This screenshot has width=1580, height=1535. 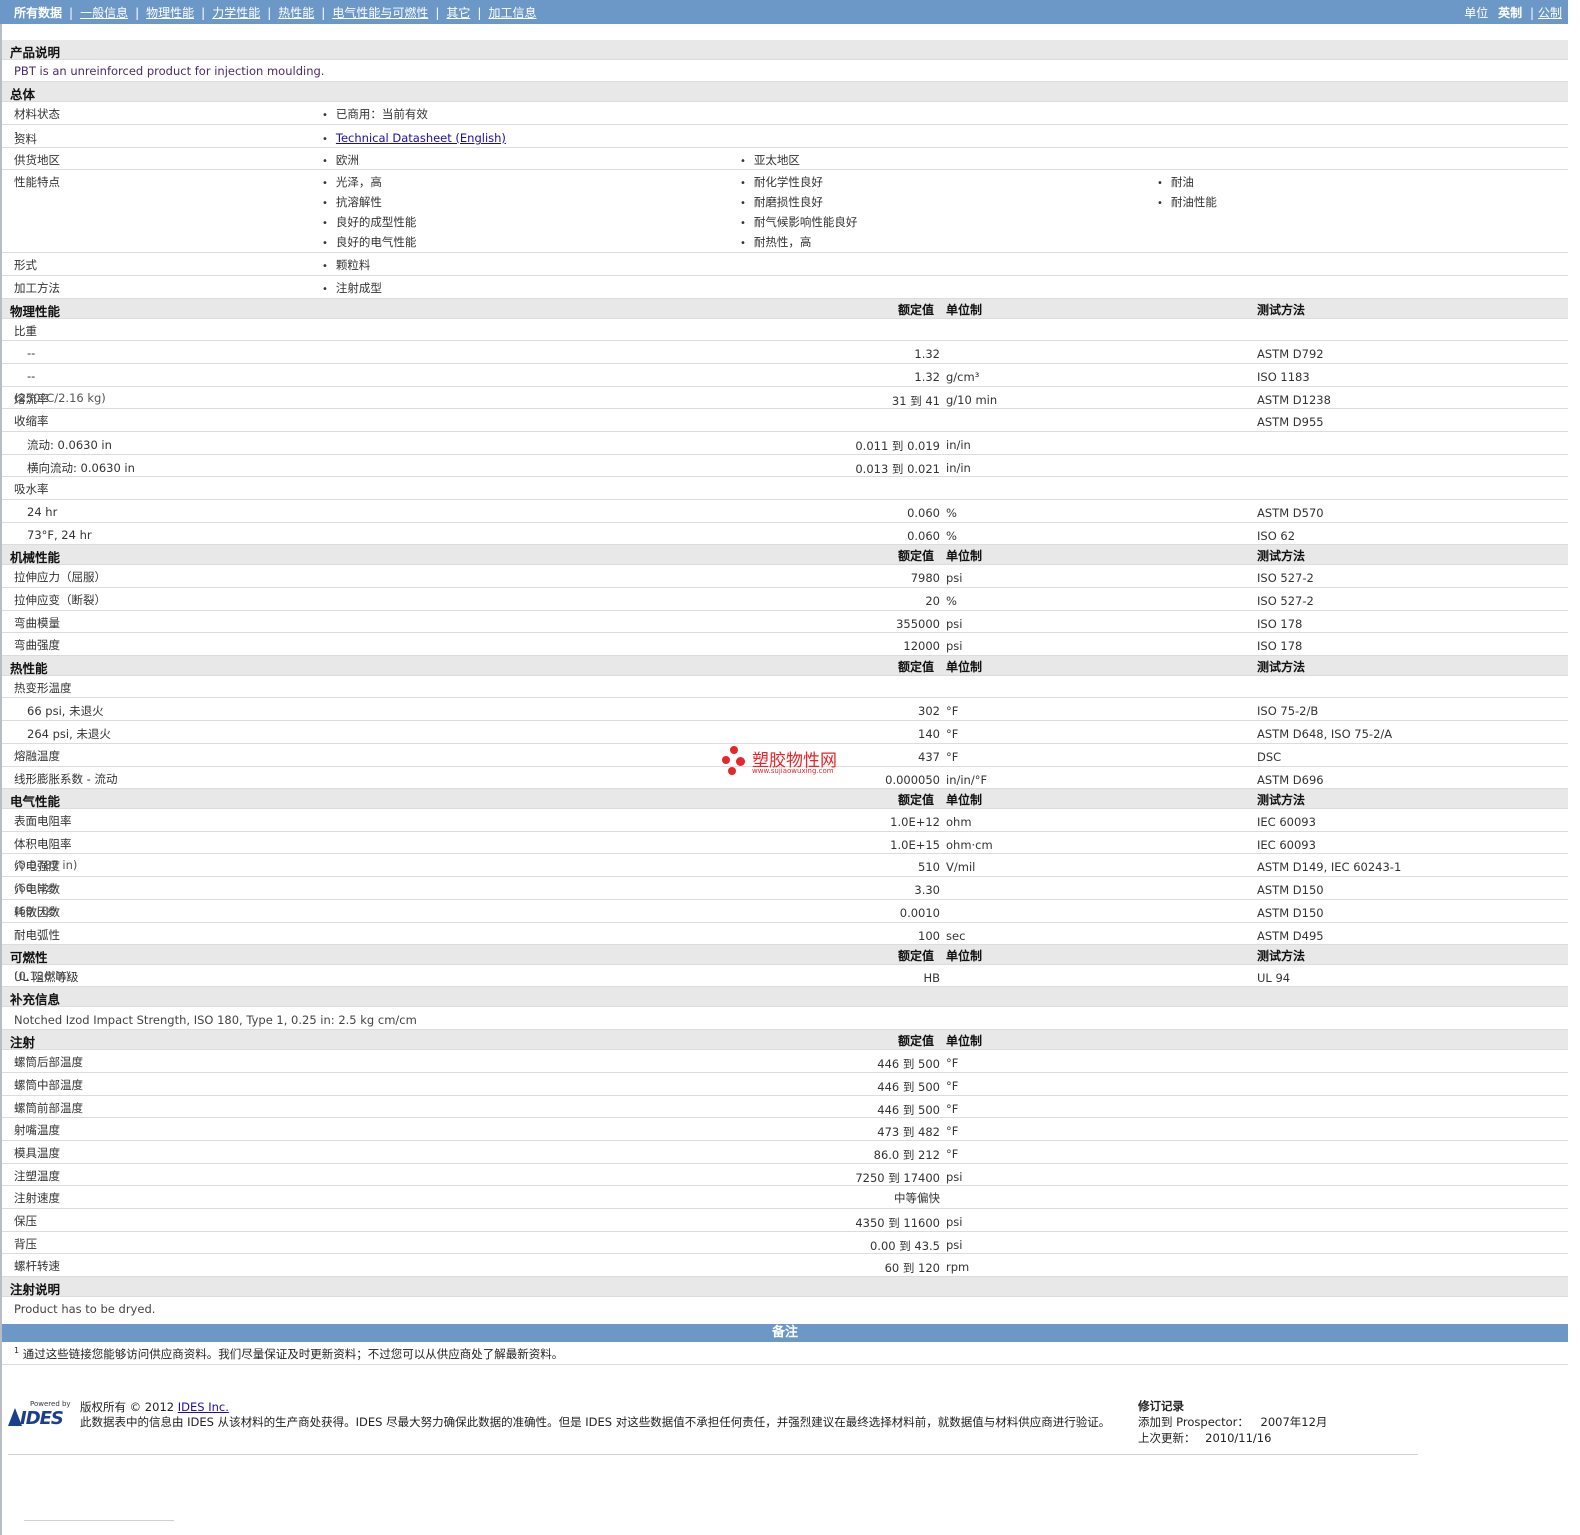 I want to click on section-links: 所有数据 | 一般信息 | 物理性能 | 力学性能 | 热性能 | 电气性能与可燃性 | 其它 | 加工信息, so click(x=275, y=13).